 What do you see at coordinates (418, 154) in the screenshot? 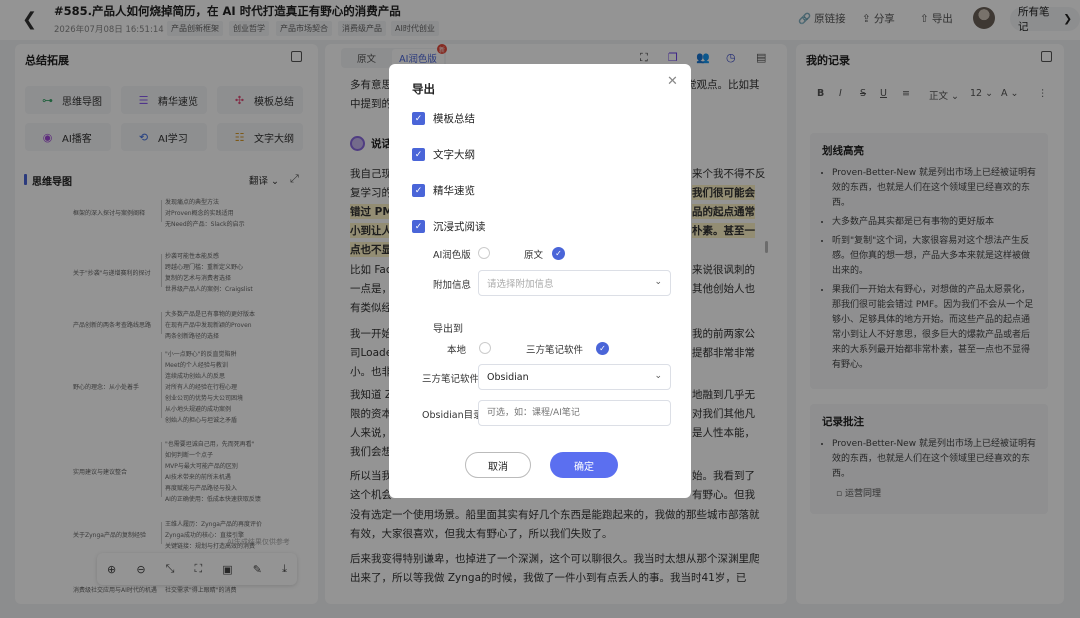
I see `checkbox-outline: ✓` at bounding box center [418, 154].